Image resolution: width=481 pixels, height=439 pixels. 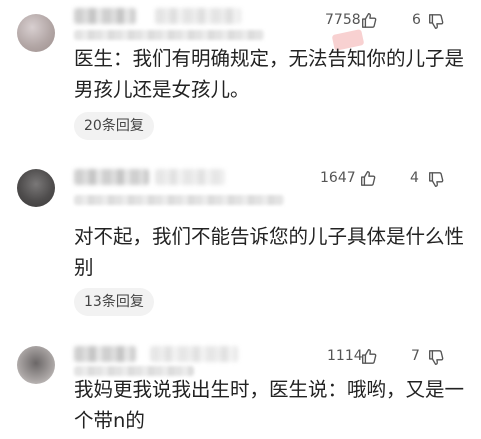 I want to click on comment-text: 我妈更我说我出生时，医生说：哦哟，又是一个带n的, so click(x=269, y=405).